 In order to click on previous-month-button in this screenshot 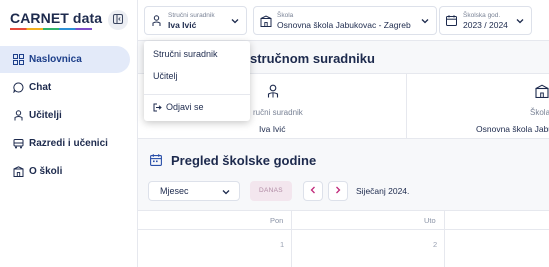, I will do `click(313, 191)`.